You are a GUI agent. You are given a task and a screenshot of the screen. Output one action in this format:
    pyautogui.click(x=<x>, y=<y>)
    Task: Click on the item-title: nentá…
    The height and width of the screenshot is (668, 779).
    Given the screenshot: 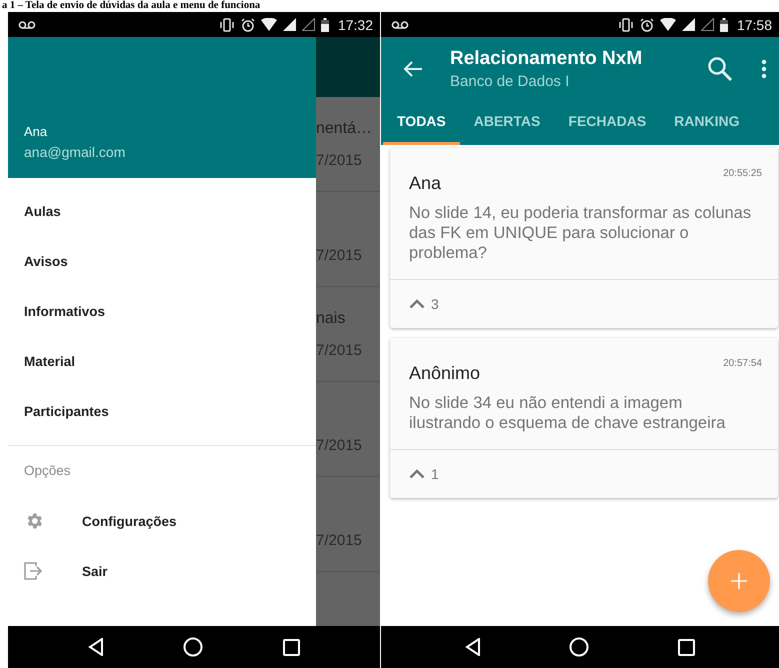 What is the action you would take?
    pyautogui.click(x=345, y=129)
    